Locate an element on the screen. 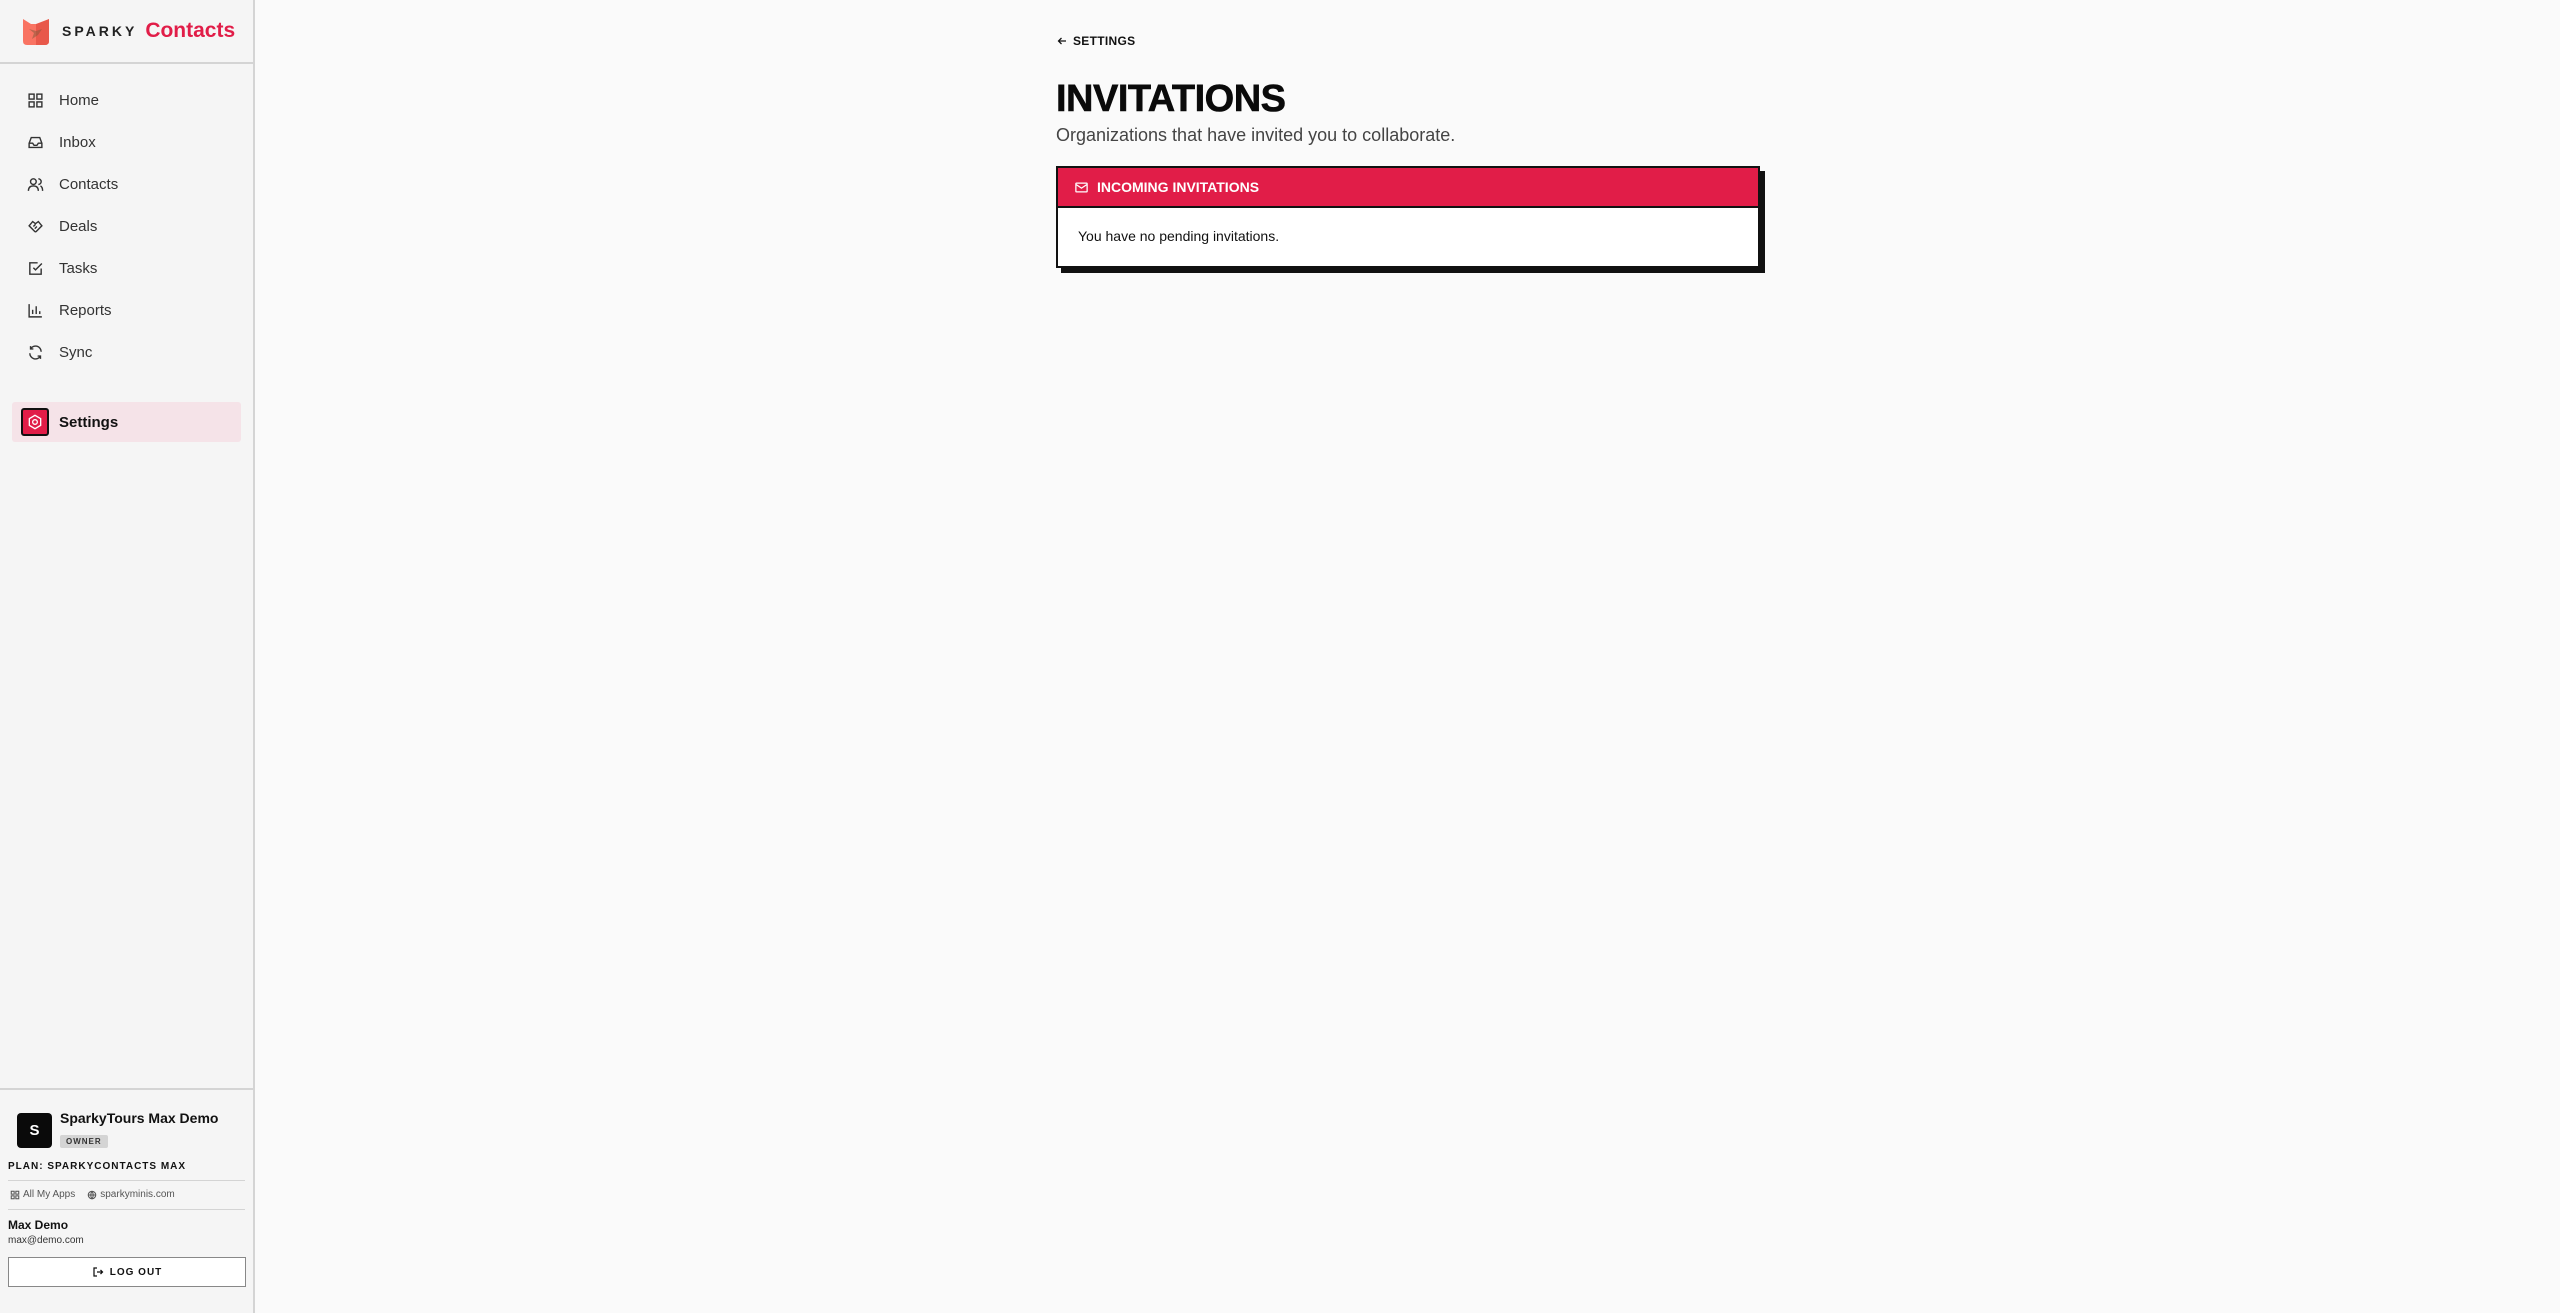  brand-header: SPARKY Contacts is located at coordinates (126, 32).